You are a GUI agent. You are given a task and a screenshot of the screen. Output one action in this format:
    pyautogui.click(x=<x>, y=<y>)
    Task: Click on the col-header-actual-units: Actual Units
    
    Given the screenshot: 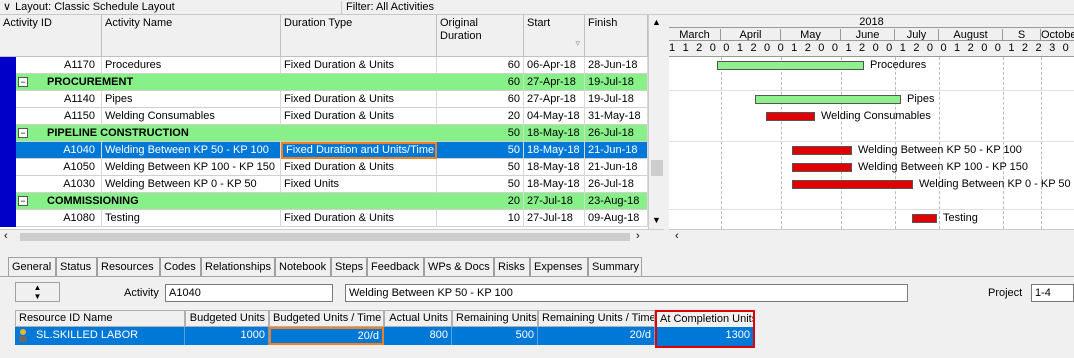 What is the action you would take?
    pyautogui.click(x=418, y=318)
    